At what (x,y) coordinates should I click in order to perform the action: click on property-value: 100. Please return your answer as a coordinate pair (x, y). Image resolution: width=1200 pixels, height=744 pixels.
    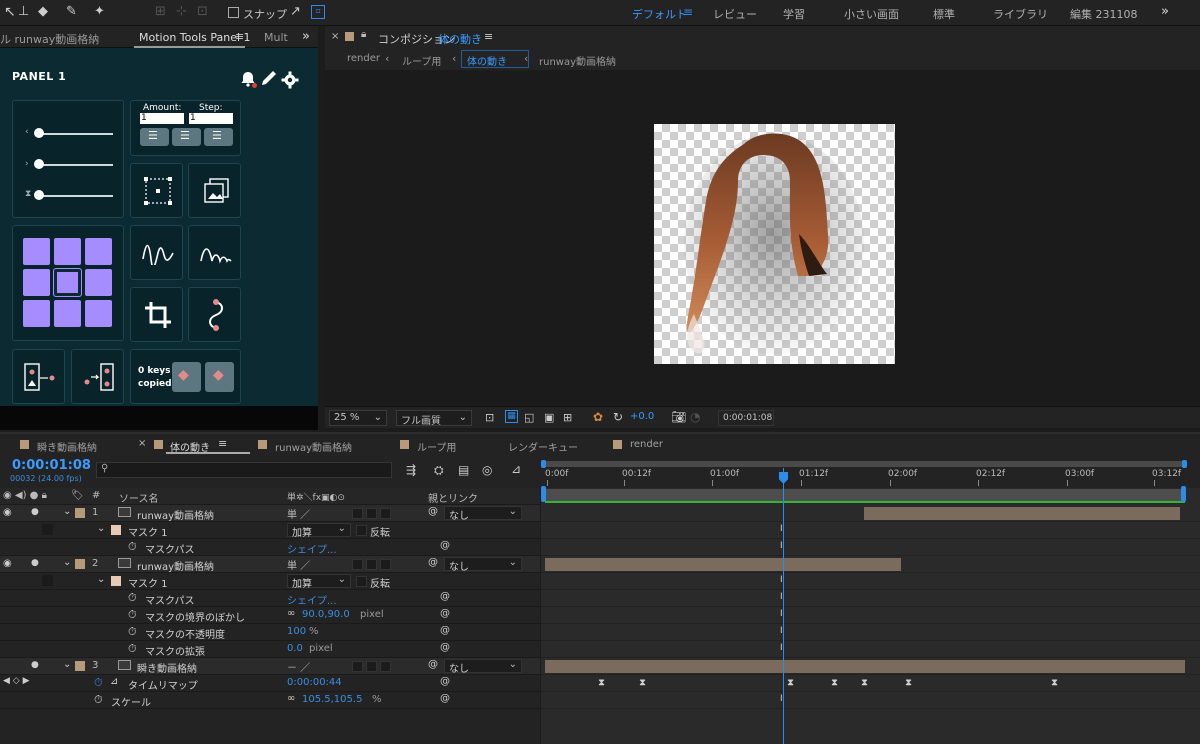
    Looking at the image, I should click on (296, 631).